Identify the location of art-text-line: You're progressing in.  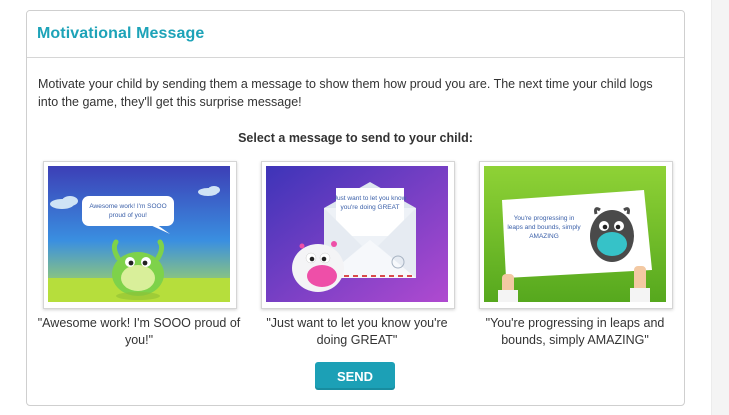
(544, 218).